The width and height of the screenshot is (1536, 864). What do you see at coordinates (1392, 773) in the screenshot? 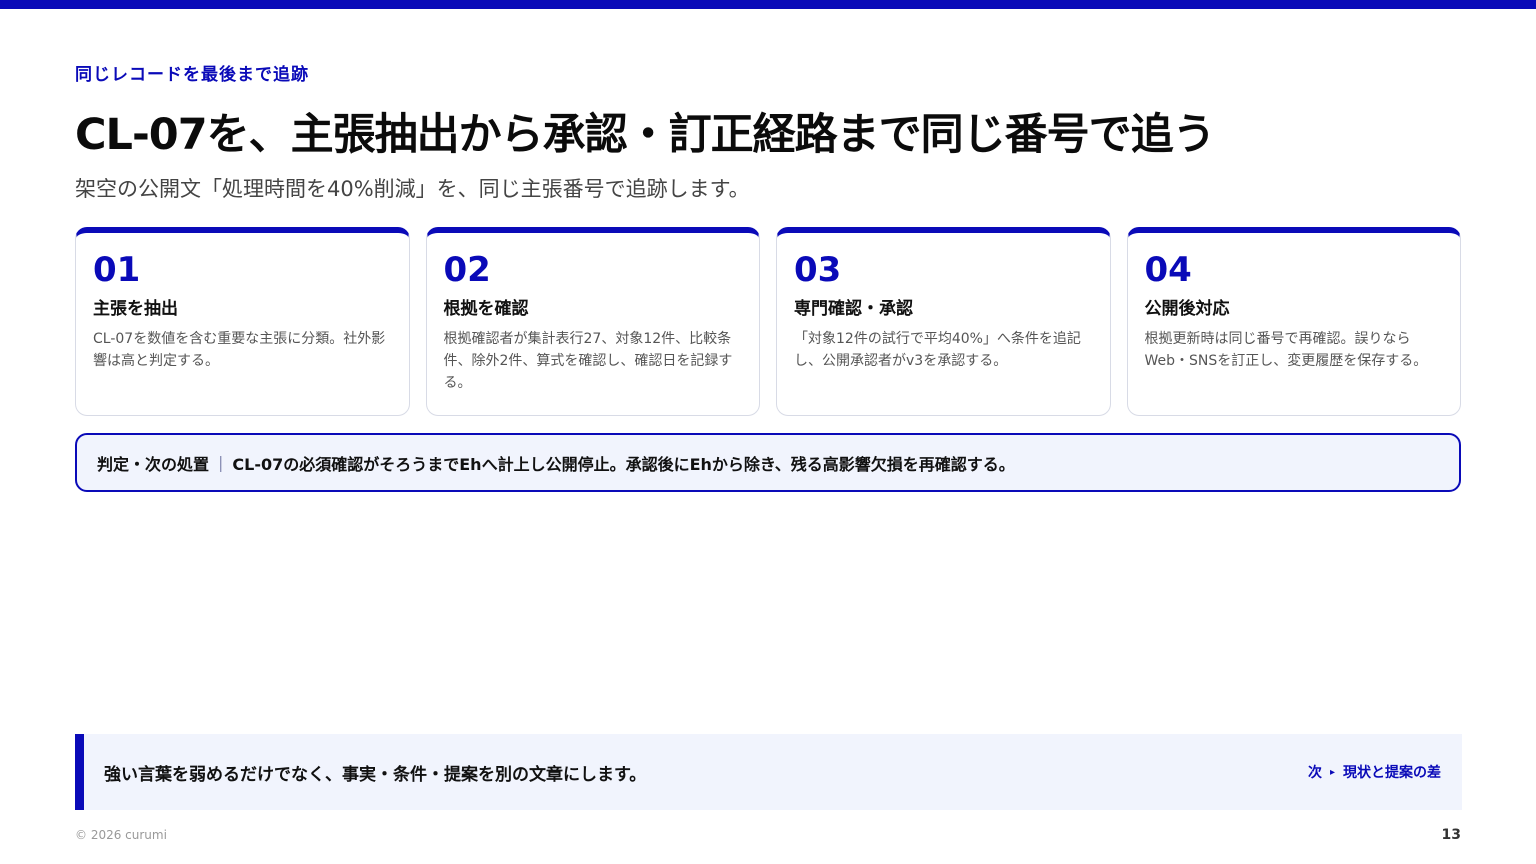
I see `next-section-label: 現状と提案の差` at bounding box center [1392, 773].